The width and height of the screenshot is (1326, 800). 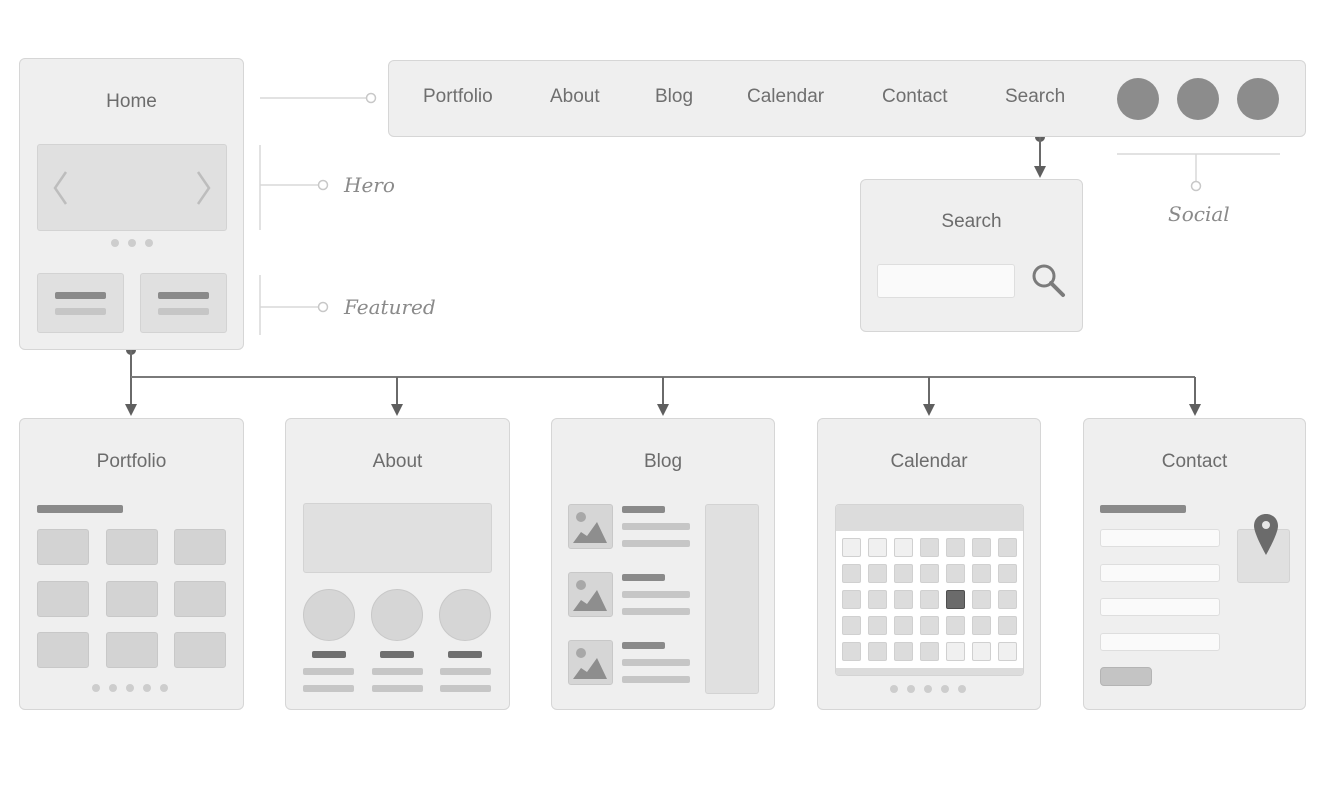 What do you see at coordinates (1035, 97) in the screenshot?
I see `nav-item-search: Search` at bounding box center [1035, 97].